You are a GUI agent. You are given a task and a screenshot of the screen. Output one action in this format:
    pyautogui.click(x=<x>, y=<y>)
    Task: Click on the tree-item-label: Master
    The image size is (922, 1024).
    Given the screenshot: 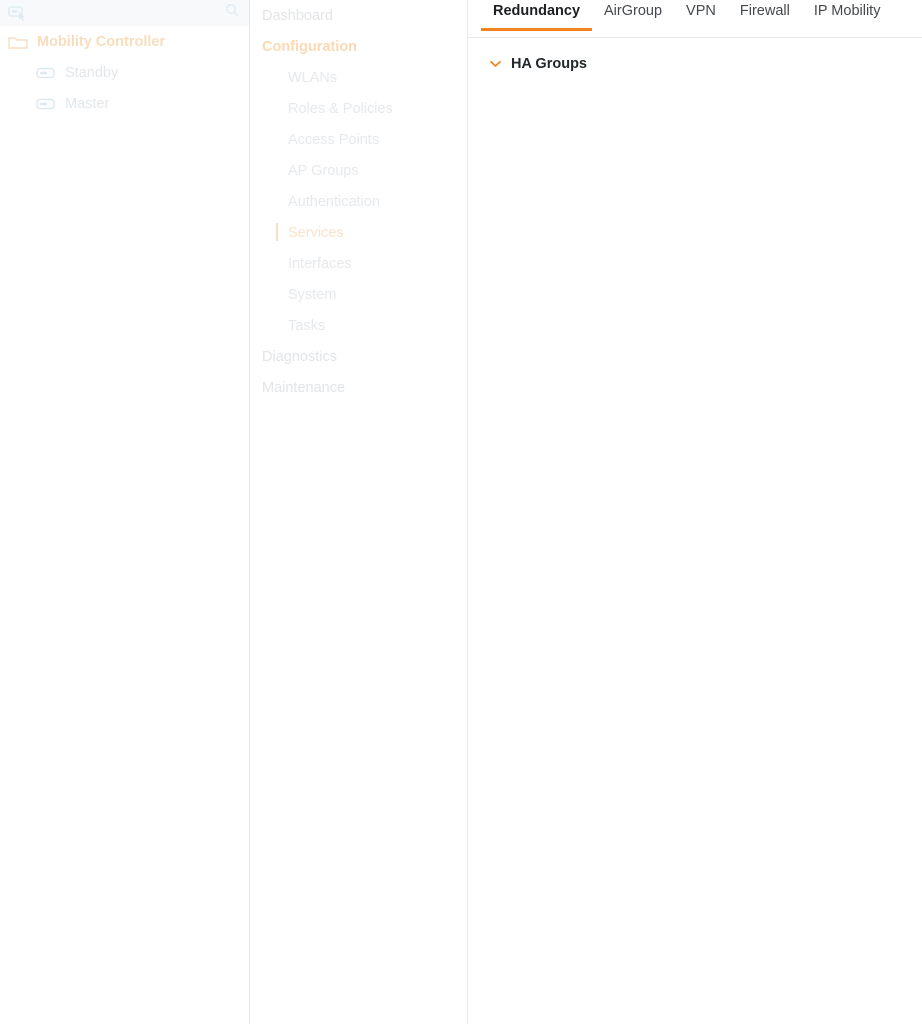 What is the action you would take?
    pyautogui.click(x=87, y=103)
    